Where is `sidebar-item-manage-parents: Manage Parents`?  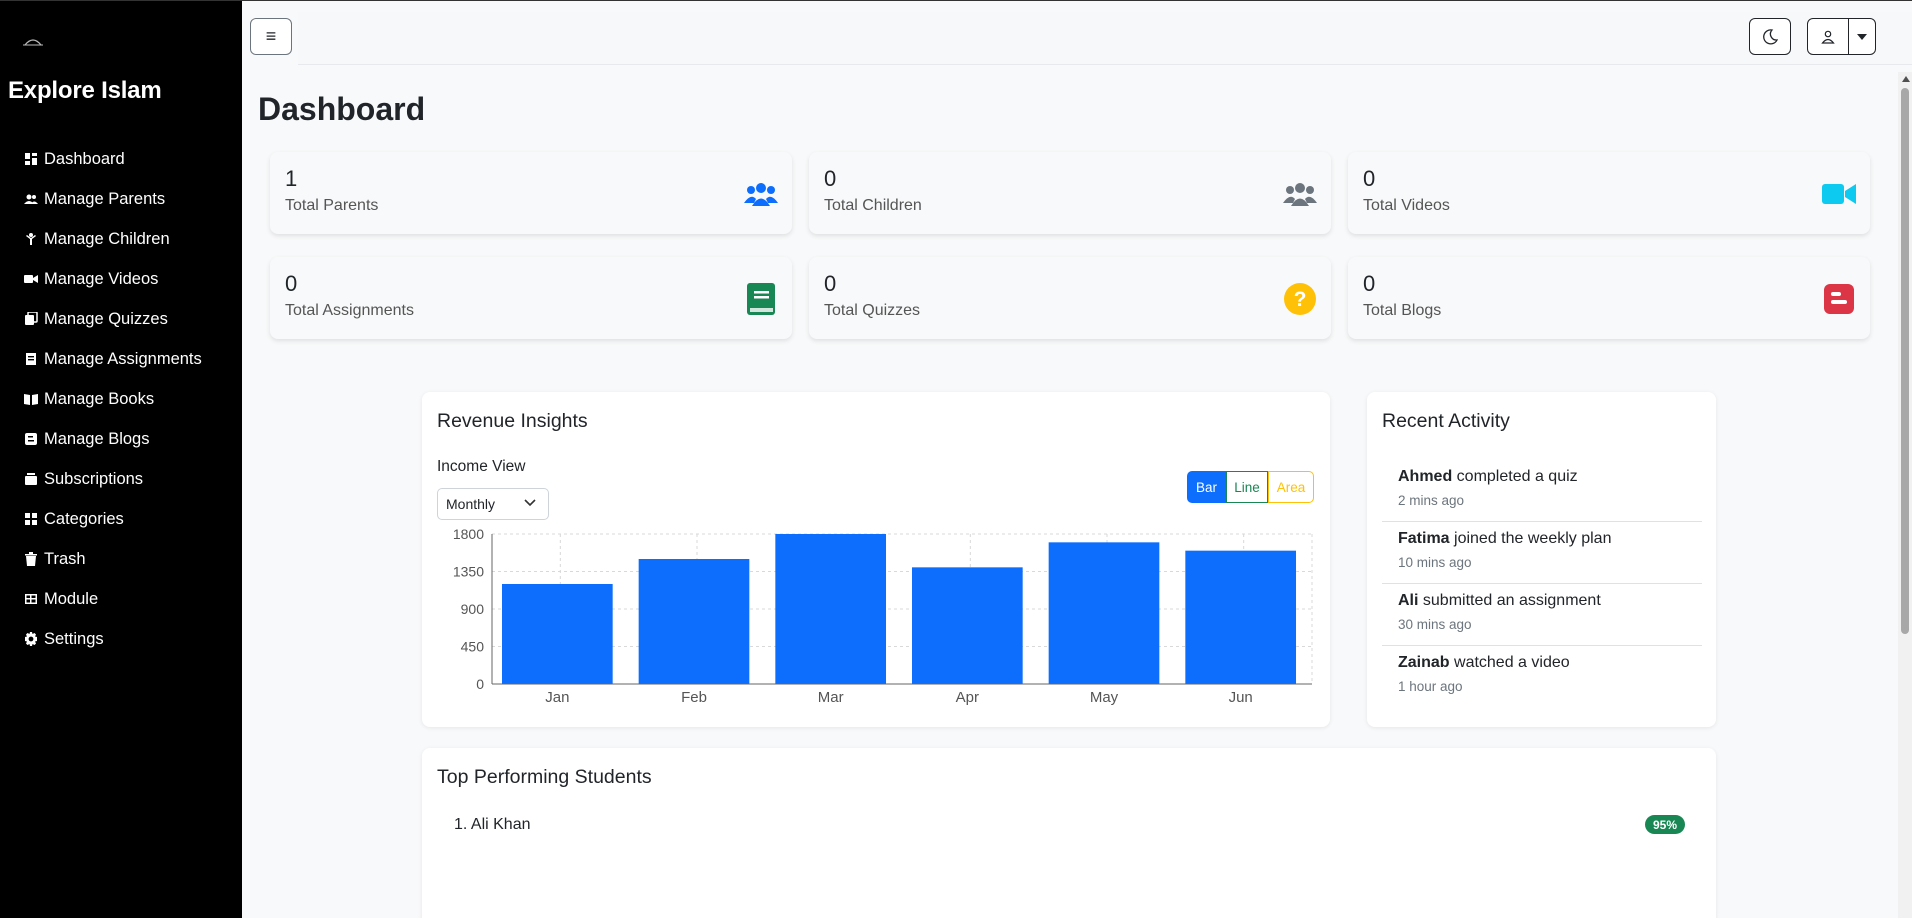 sidebar-item-manage-parents: Manage Parents is located at coordinates (121, 199).